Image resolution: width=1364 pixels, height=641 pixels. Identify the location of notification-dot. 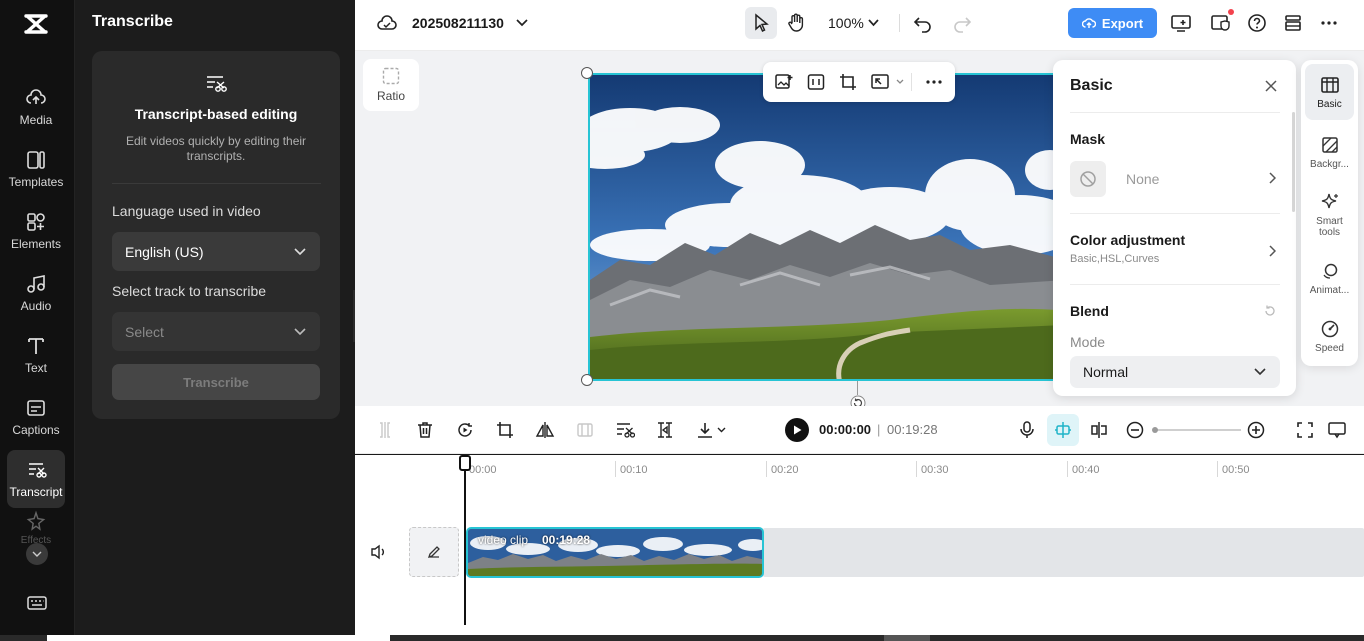
(1231, 12).